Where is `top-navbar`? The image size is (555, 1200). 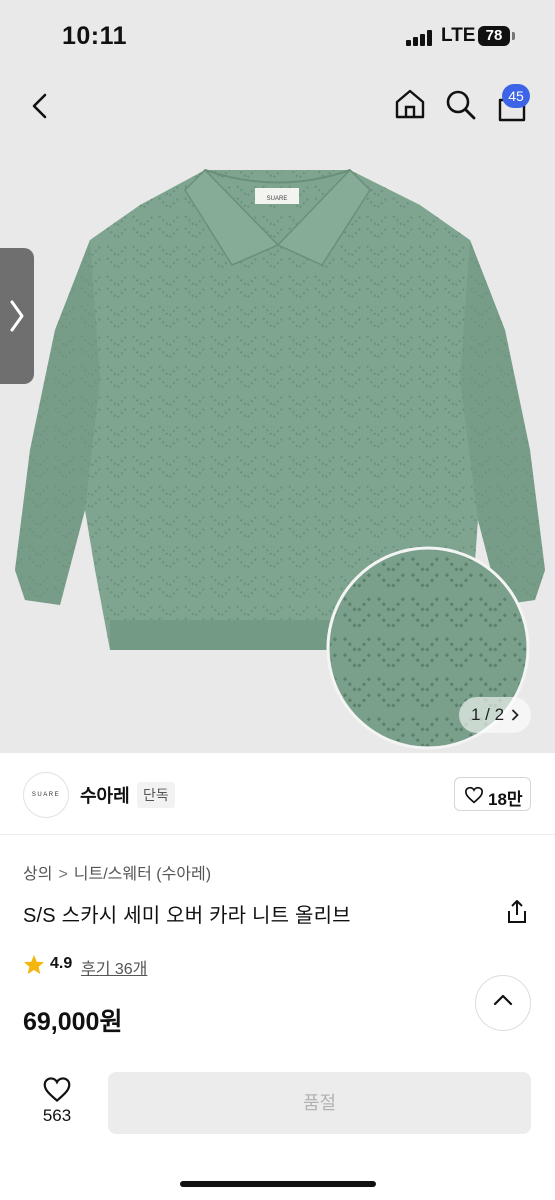 top-navbar is located at coordinates (277, 105).